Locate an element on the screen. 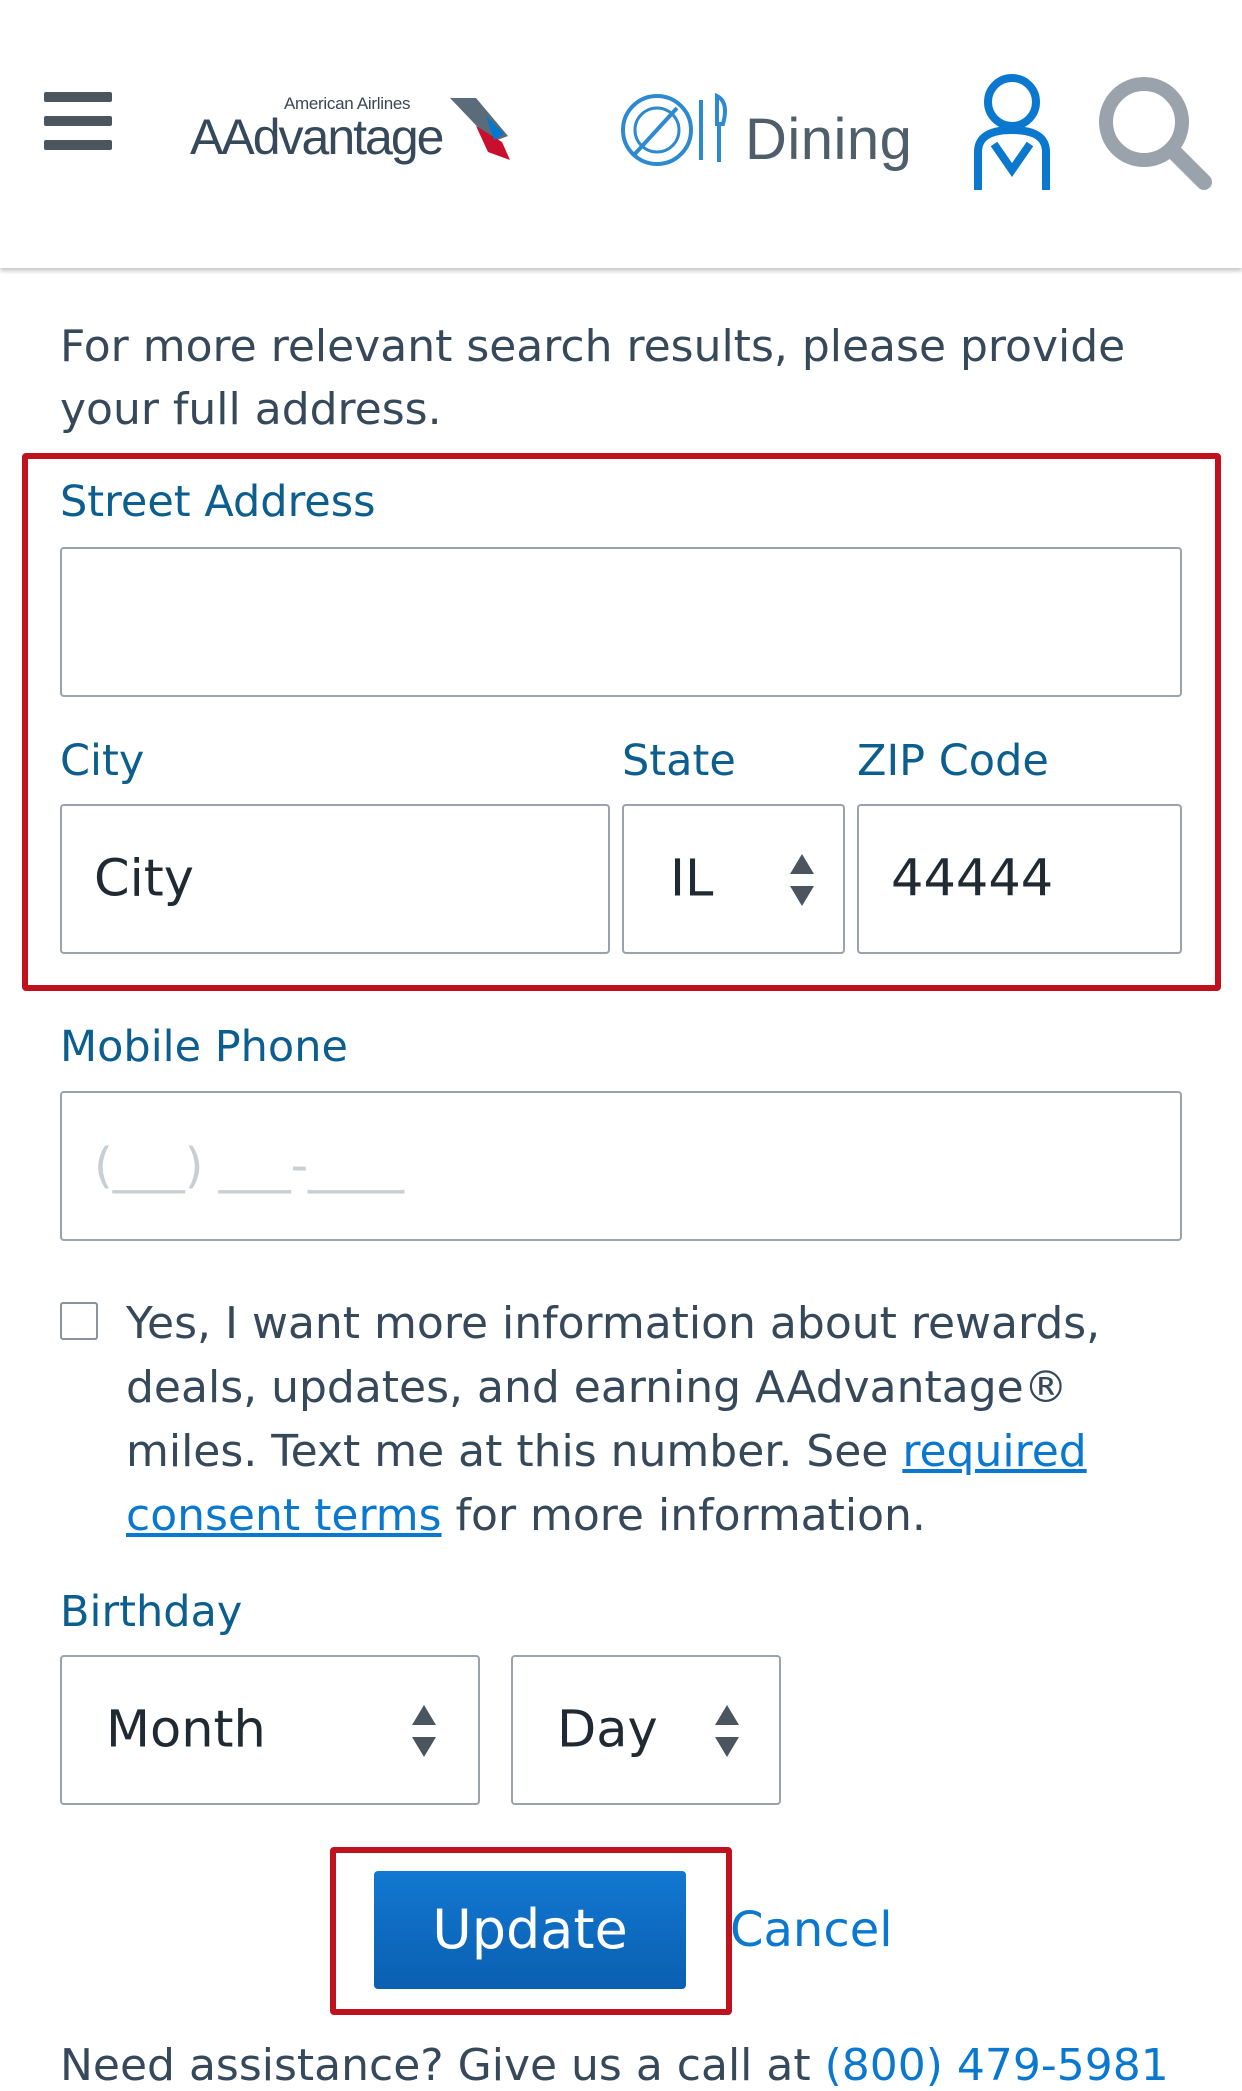  assistance-phone-link: (800) 479-5981 is located at coordinates (997, 2065).